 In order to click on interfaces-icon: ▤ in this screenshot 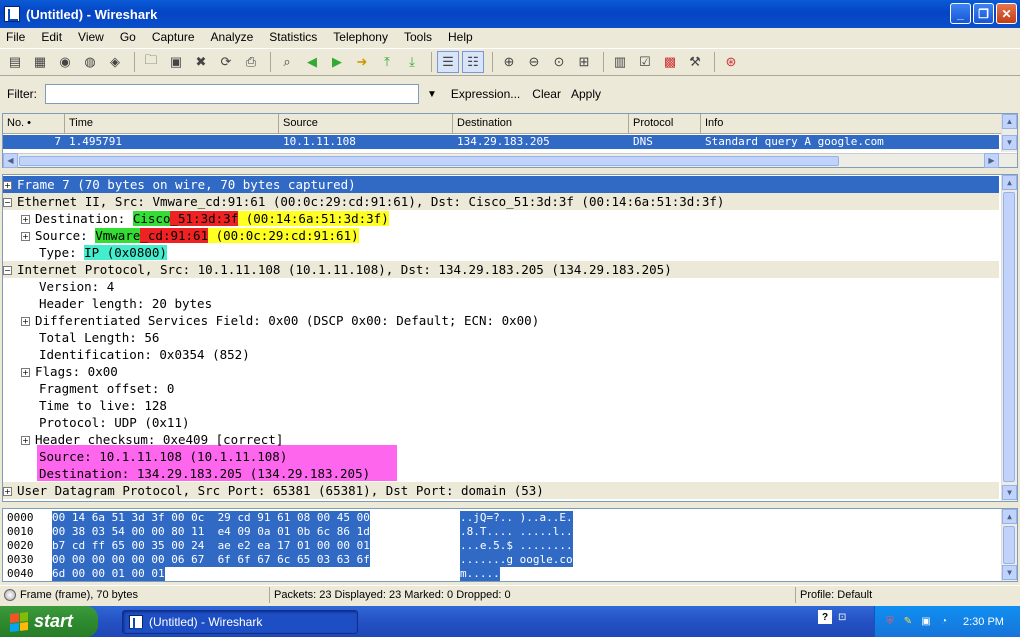, I will do `click(15, 62)`.